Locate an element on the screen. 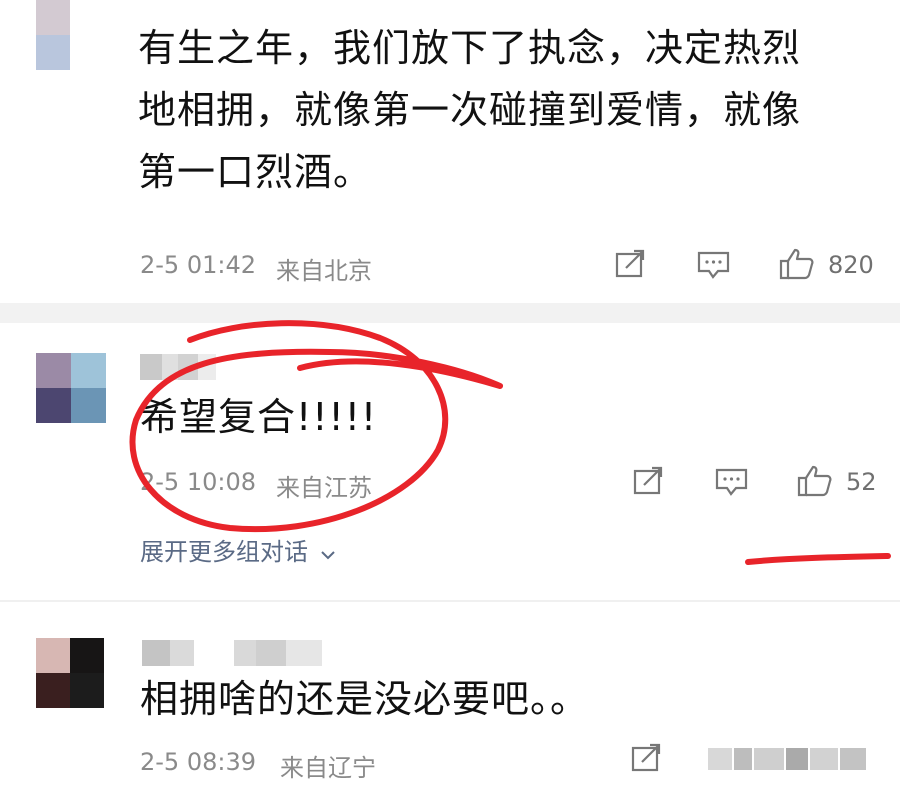  chevron-down-icon is located at coordinates (328, 553).